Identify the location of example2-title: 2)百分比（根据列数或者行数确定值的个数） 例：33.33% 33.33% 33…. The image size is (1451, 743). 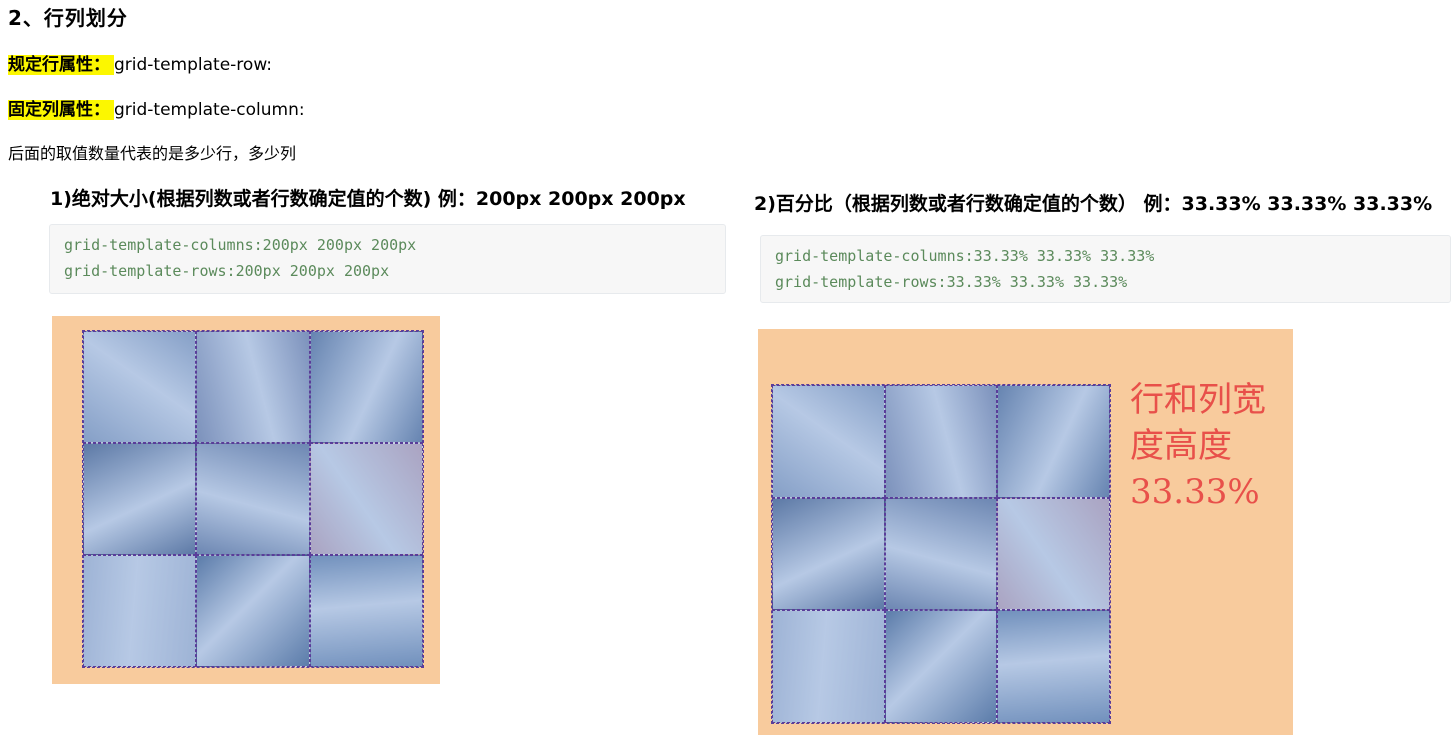
(1093, 204).